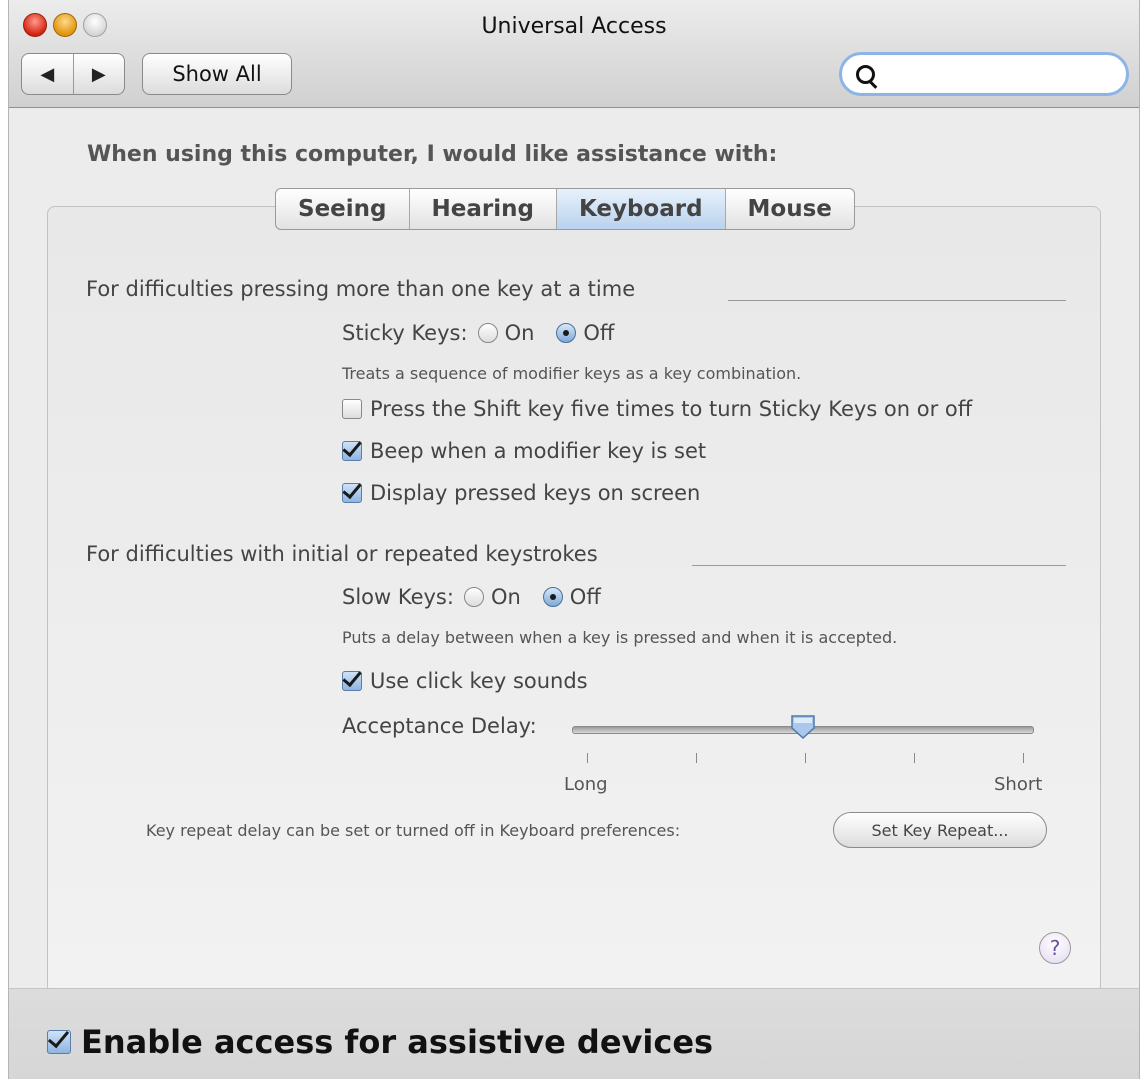  I want to click on search-input, so click(1001, 75).